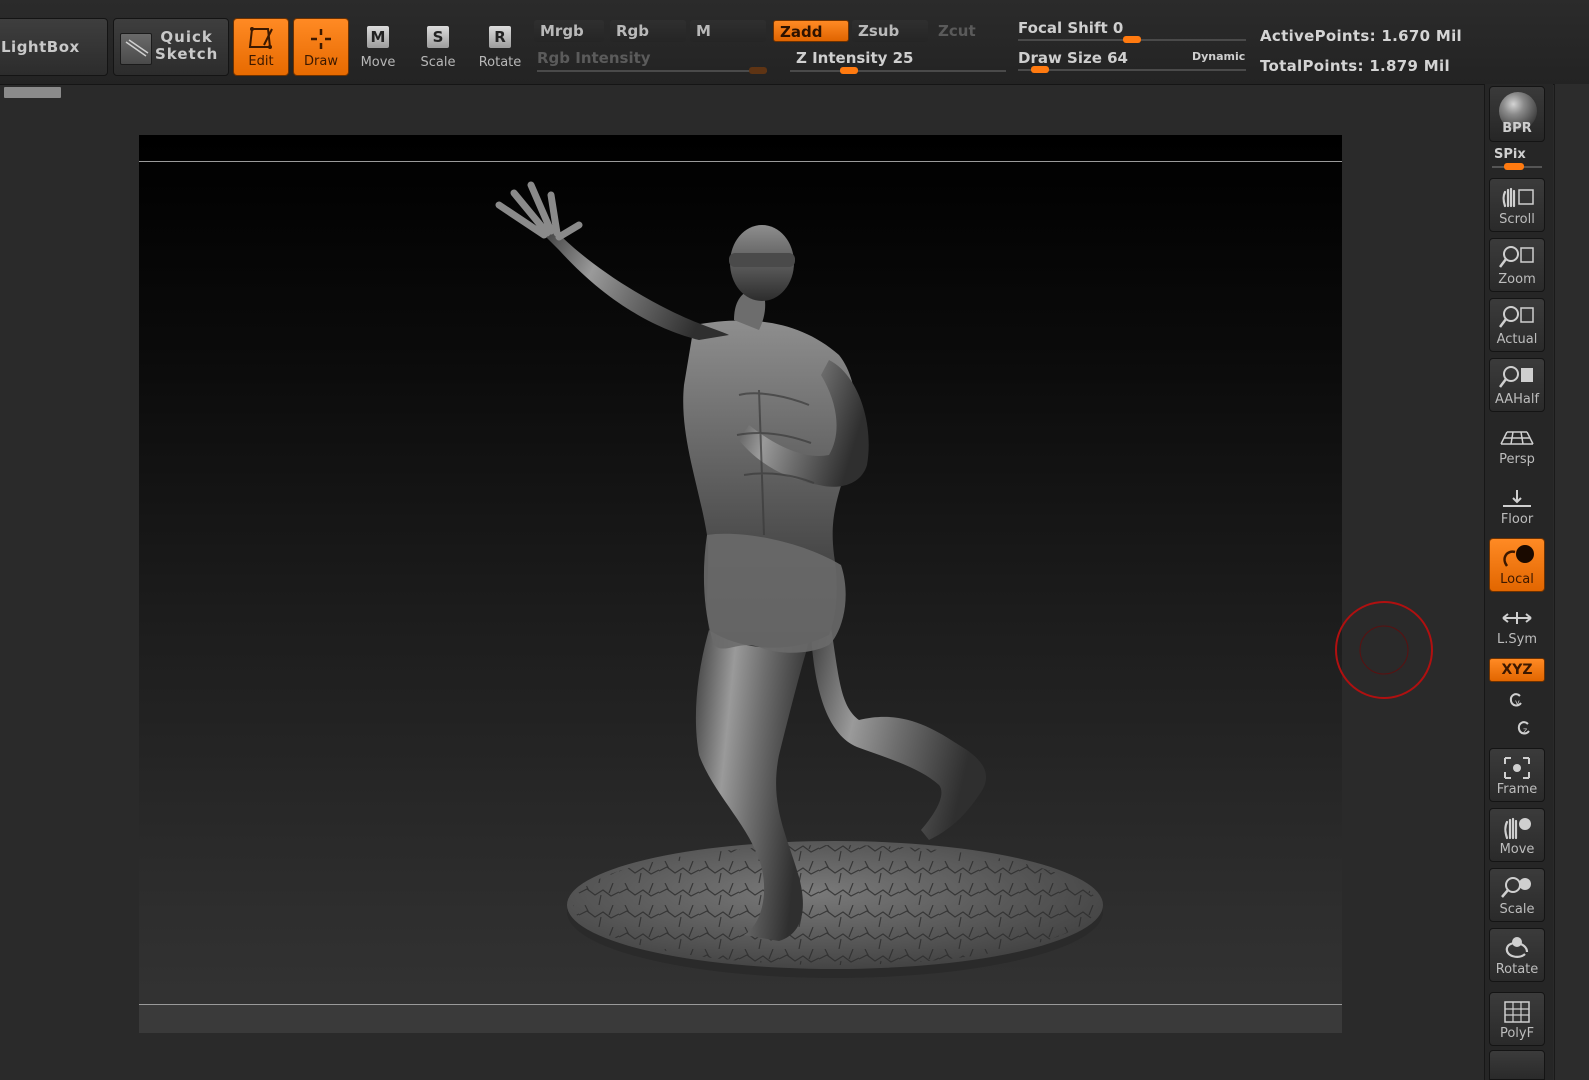  What do you see at coordinates (1517, 1033) in the screenshot?
I see `polyf-label: PolyF` at bounding box center [1517, 1033].